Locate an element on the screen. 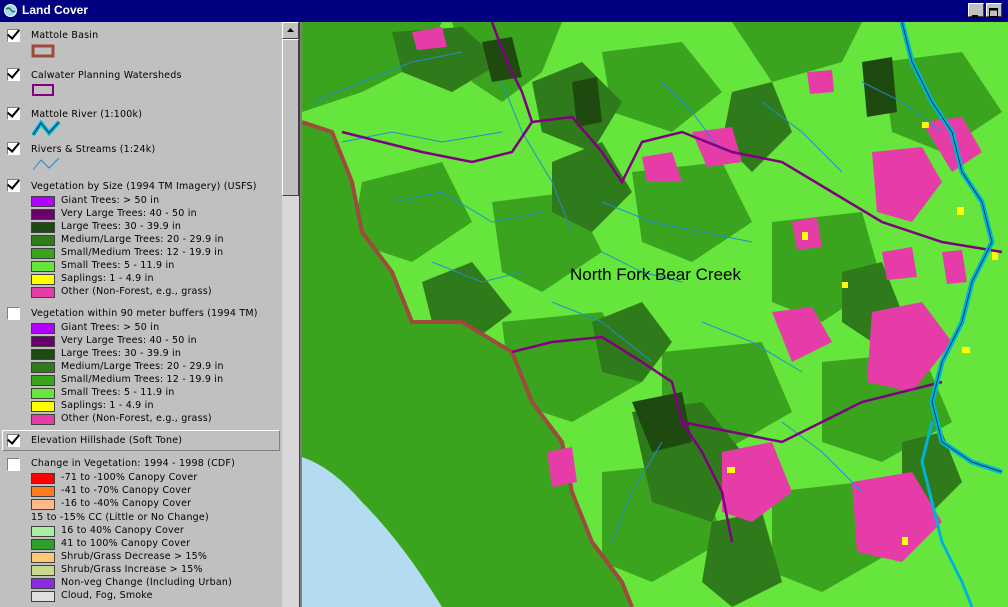 The width and height of the screenshot is (1008, 607). theme-checkbox-veg-change is located at coordinates (13, 464).